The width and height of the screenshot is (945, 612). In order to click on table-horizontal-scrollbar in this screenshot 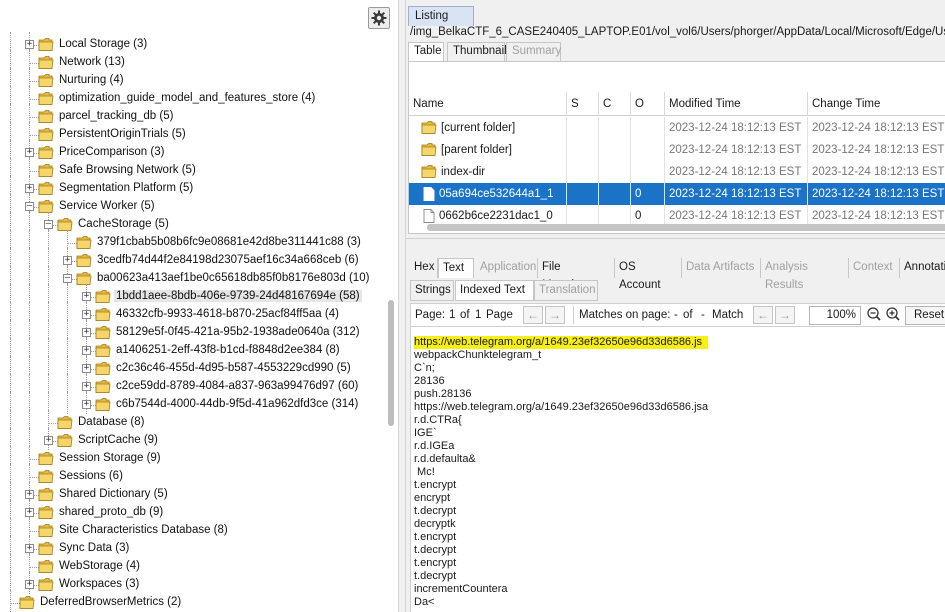, I will do `click(686, 227)`.